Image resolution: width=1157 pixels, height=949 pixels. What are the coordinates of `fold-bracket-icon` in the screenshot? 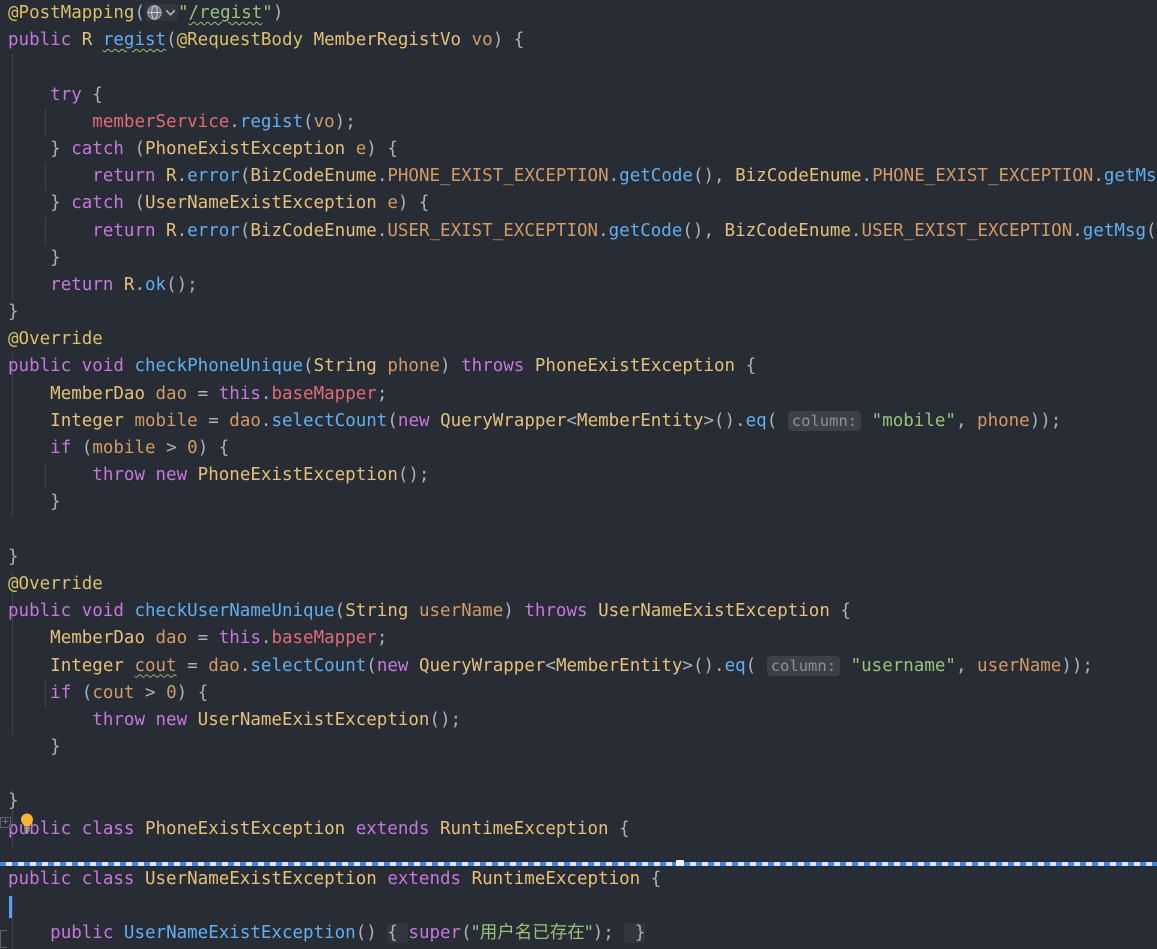 It's located at (3, 939).